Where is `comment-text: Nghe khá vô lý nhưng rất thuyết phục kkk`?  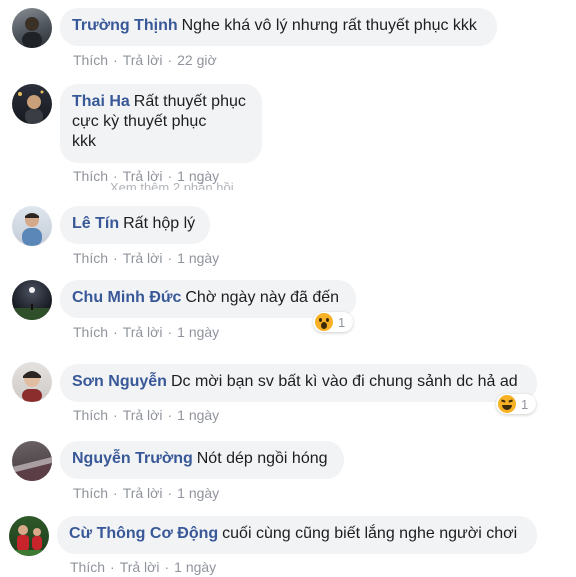 comment-text: Nghe khá vô lý nhưng rất thuyết phục kkk is located at coordinates (329, 25).